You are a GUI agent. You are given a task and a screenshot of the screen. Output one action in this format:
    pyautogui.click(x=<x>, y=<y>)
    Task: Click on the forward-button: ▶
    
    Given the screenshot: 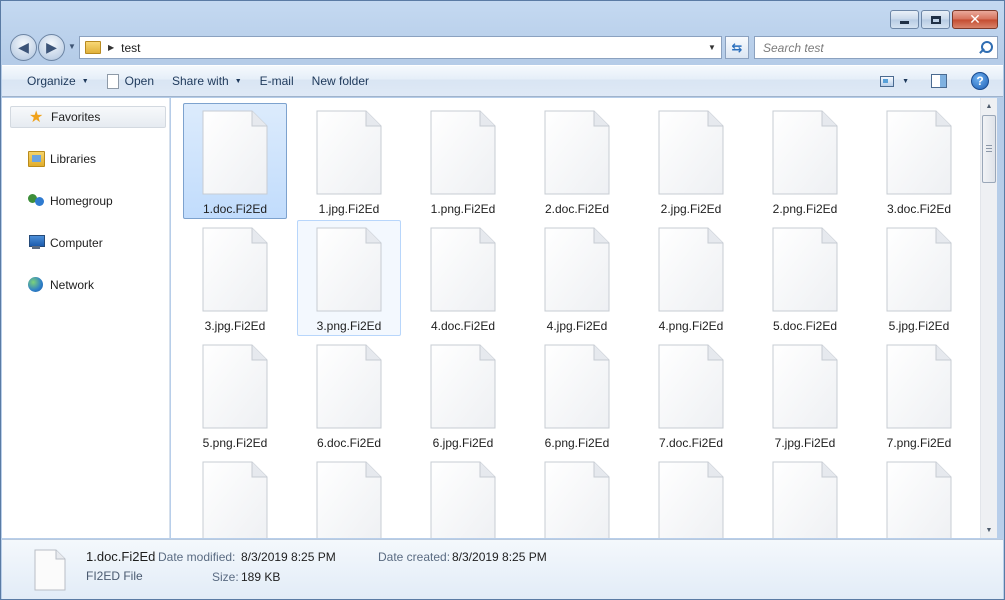 What is the action you would take?
    pyautogui.click(x=51, y=47)
    